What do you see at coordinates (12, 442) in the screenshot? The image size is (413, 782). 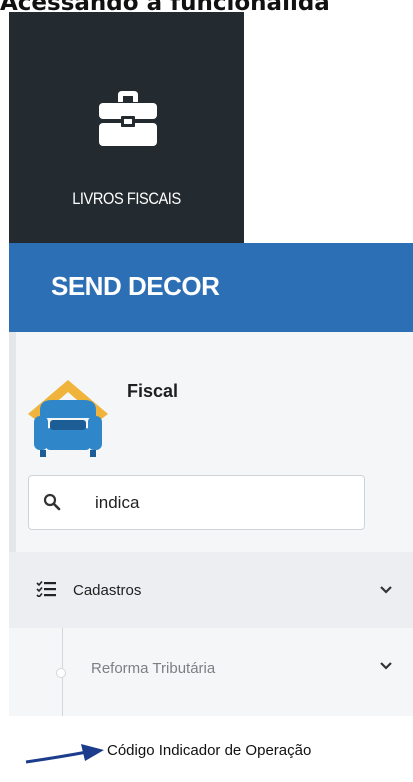 I see `panel-border` at bounding box center [12, 442].